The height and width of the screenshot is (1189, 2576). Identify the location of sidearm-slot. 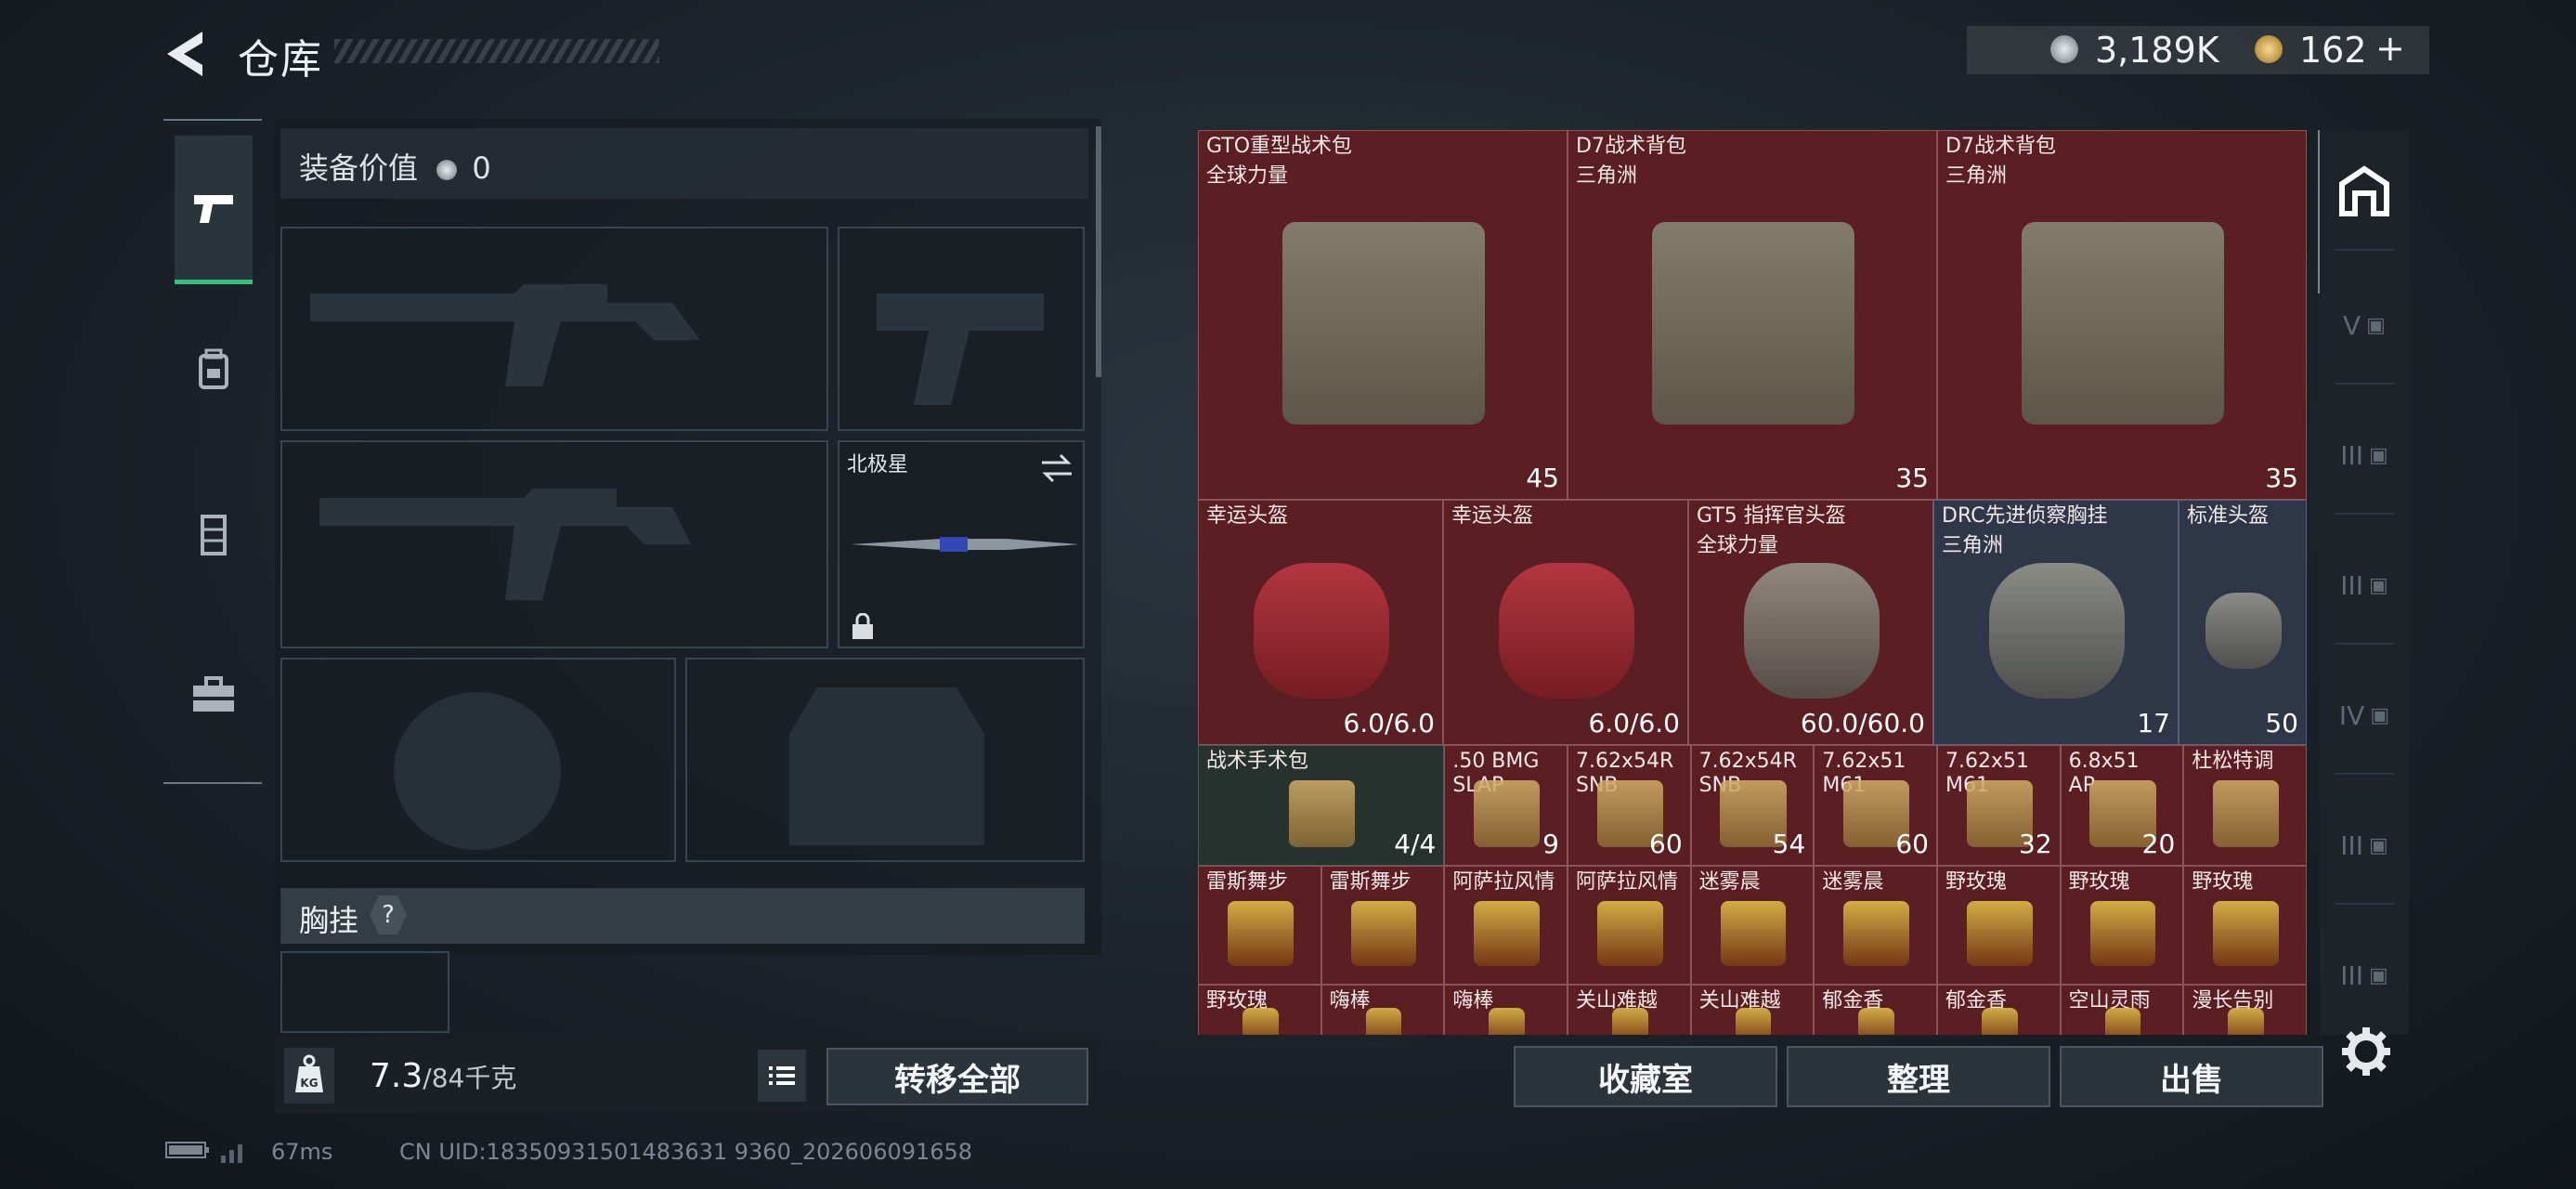
(961, 329).